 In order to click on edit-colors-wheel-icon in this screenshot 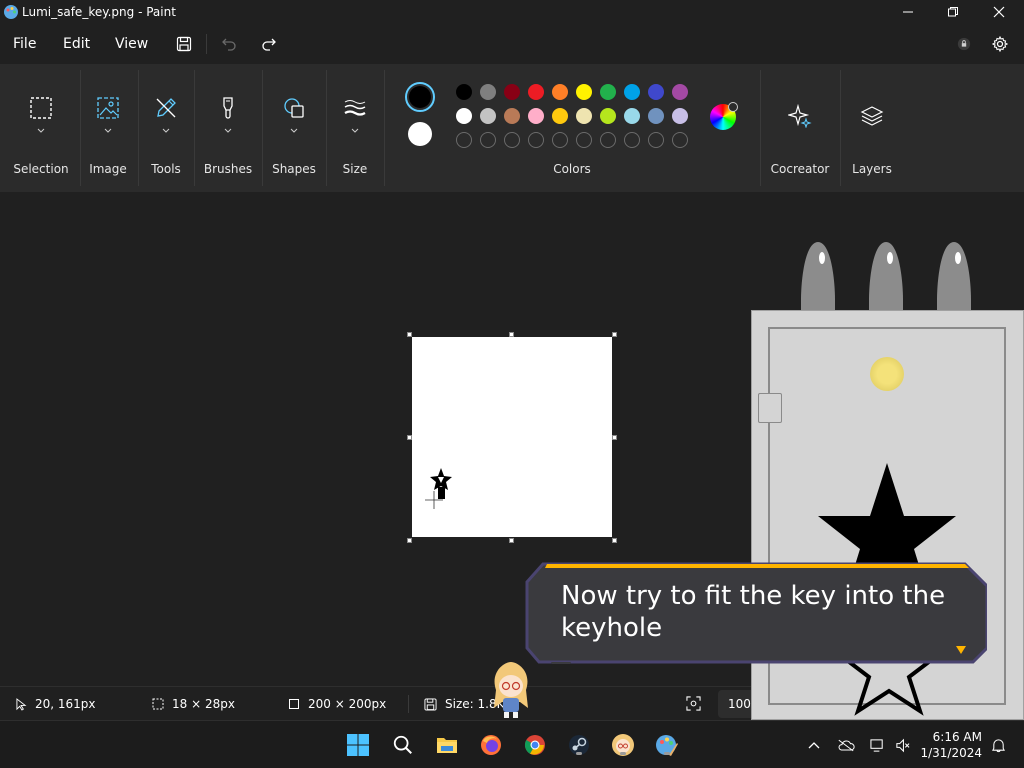, I will do `click(724, 116)`.